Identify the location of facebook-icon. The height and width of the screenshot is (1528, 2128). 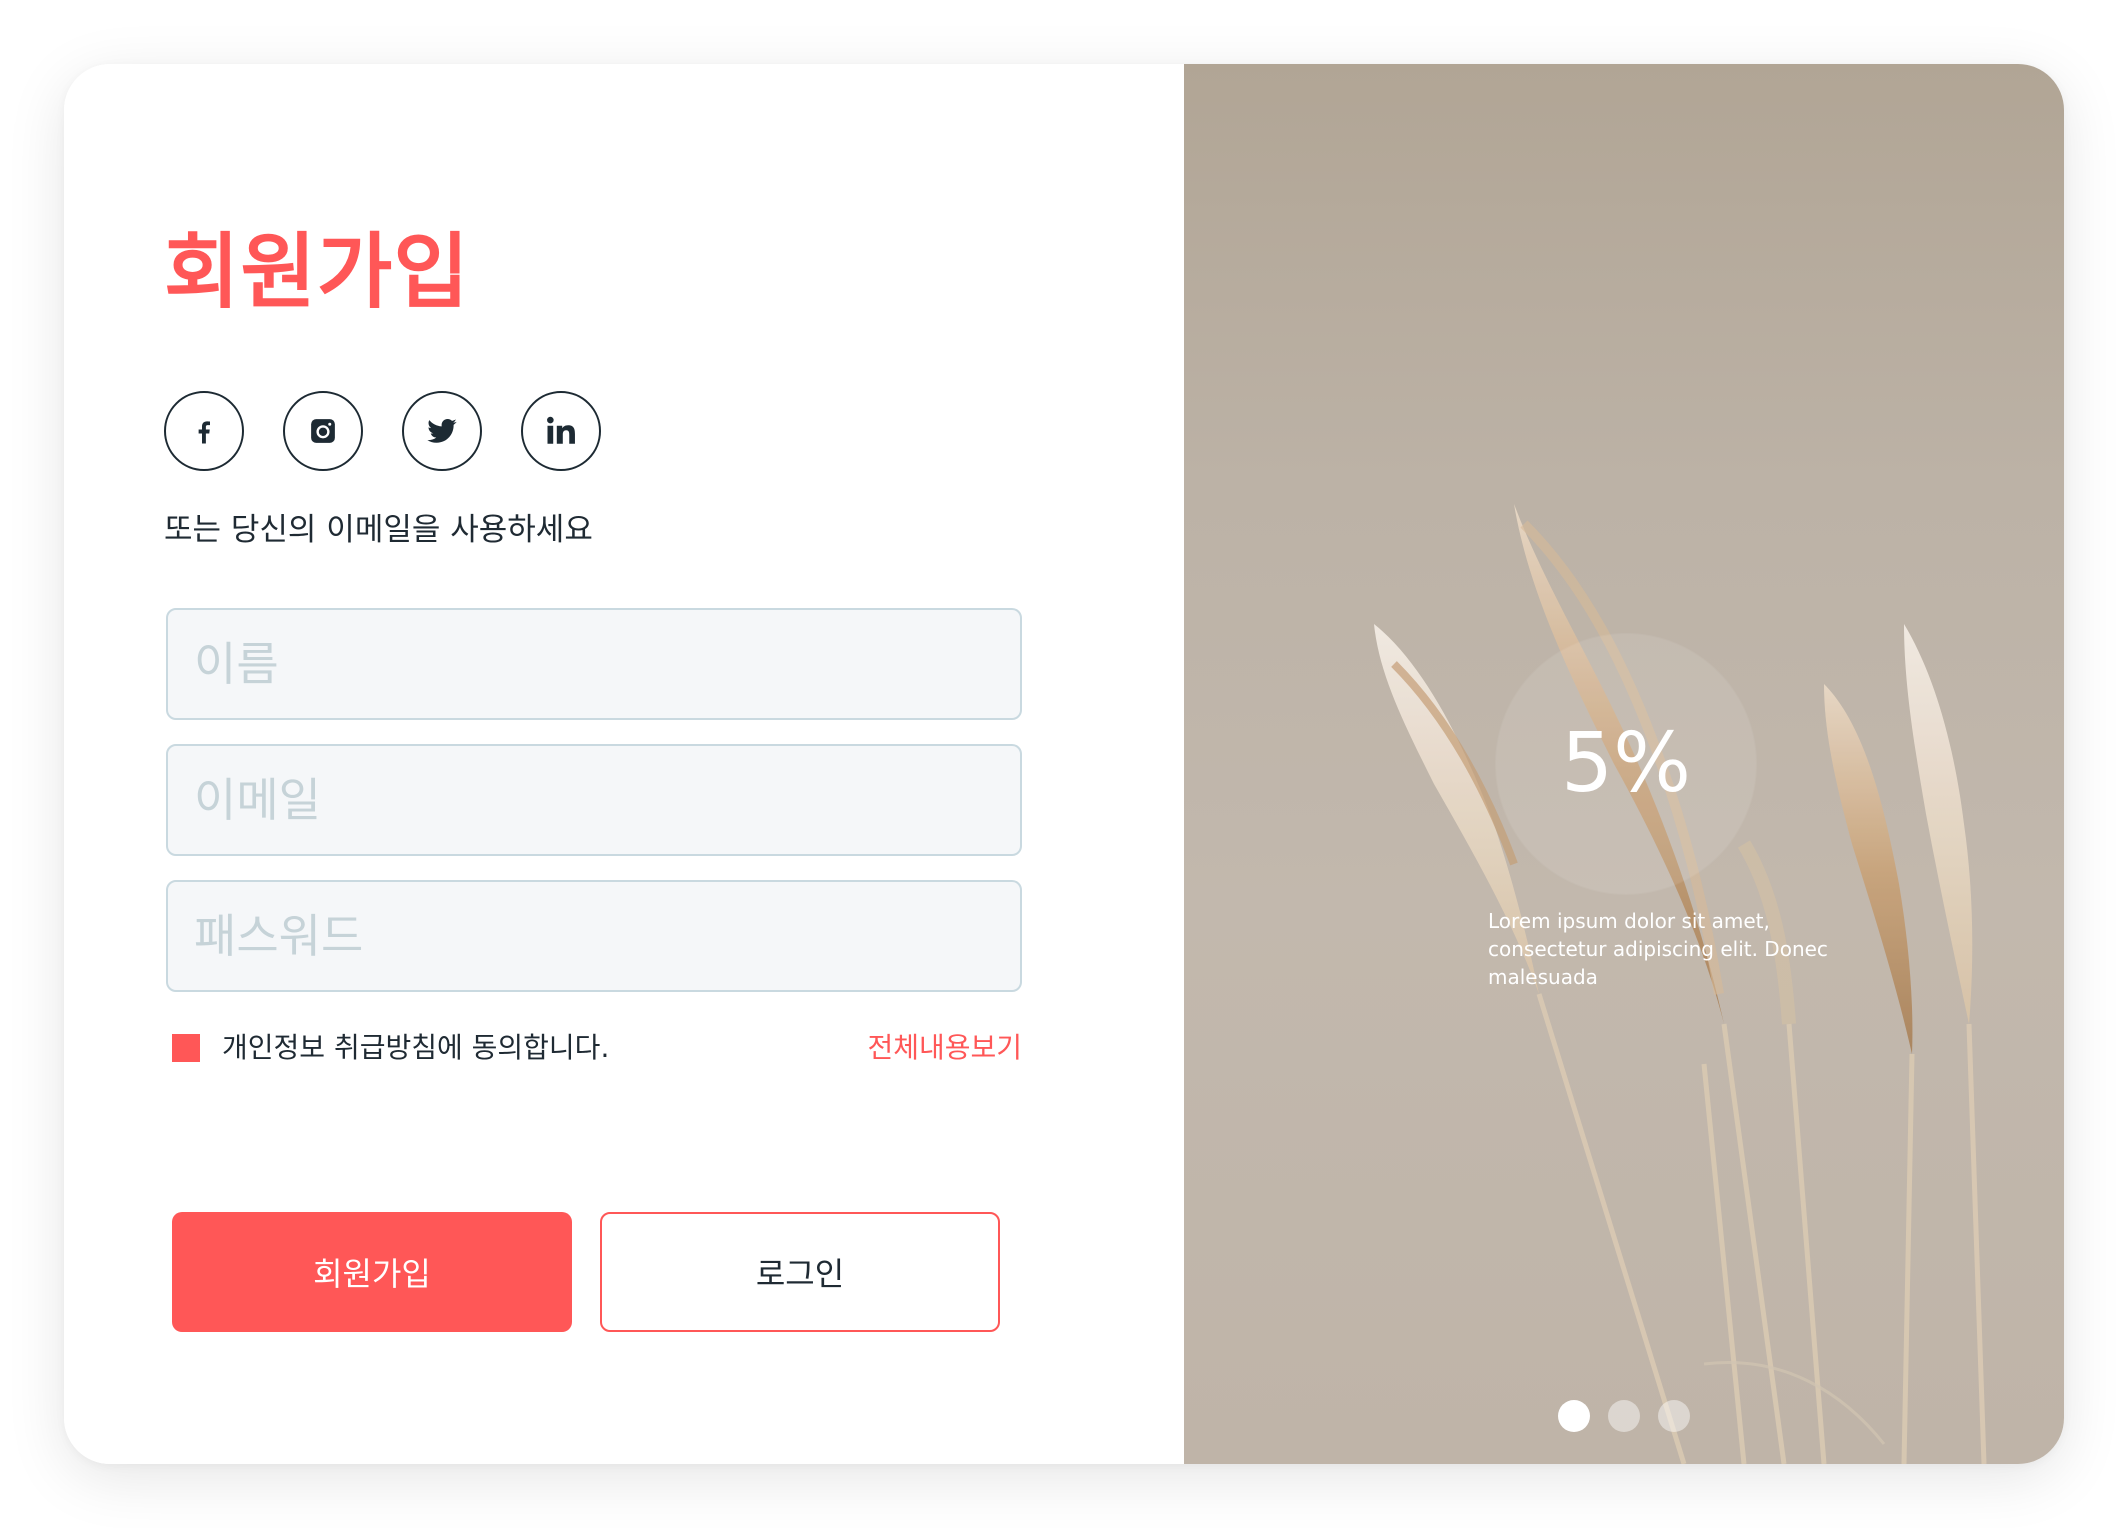
(204, 432).